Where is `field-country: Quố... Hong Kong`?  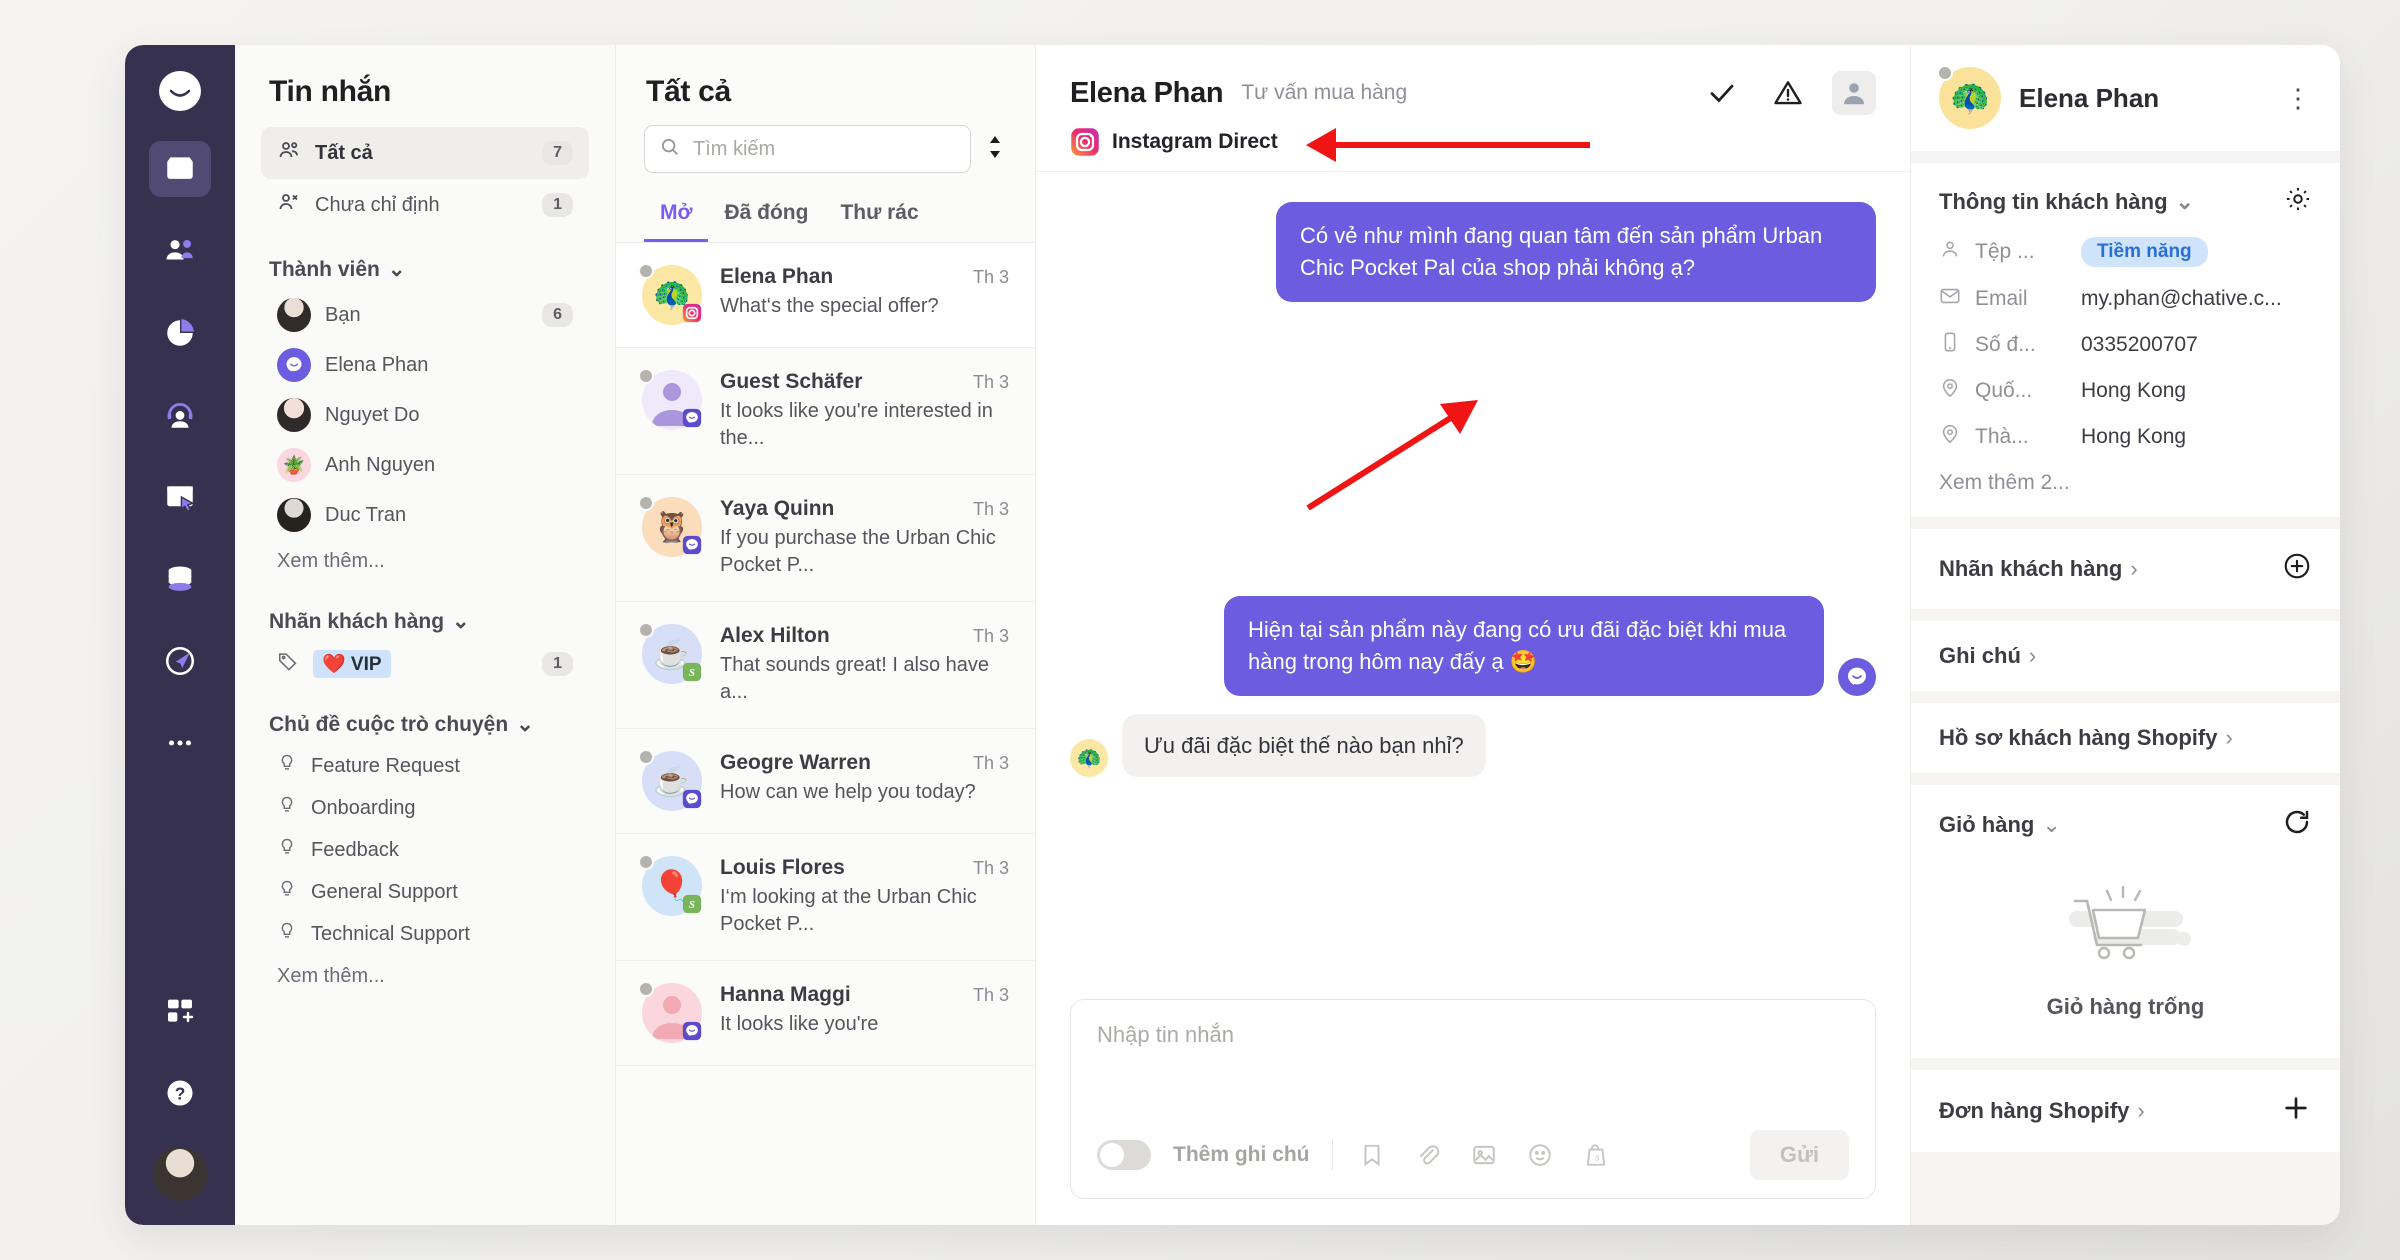
field-country: Quố... Hong Kong is located at coordinates (2125, 391).